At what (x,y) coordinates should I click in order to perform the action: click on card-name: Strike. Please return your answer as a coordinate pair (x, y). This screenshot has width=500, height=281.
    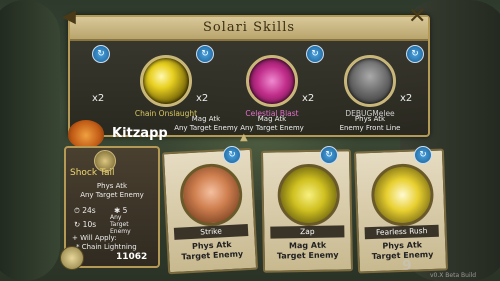
    Looking at the image, I should click on (211, 232).